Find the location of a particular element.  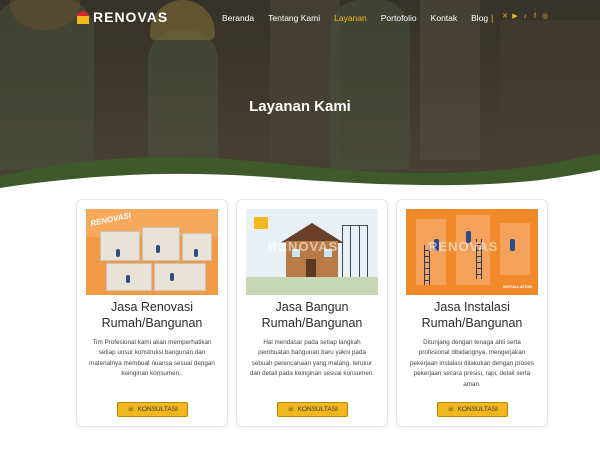

house-construction-illustration: RENOVAS is located at coordinates (312, 252).